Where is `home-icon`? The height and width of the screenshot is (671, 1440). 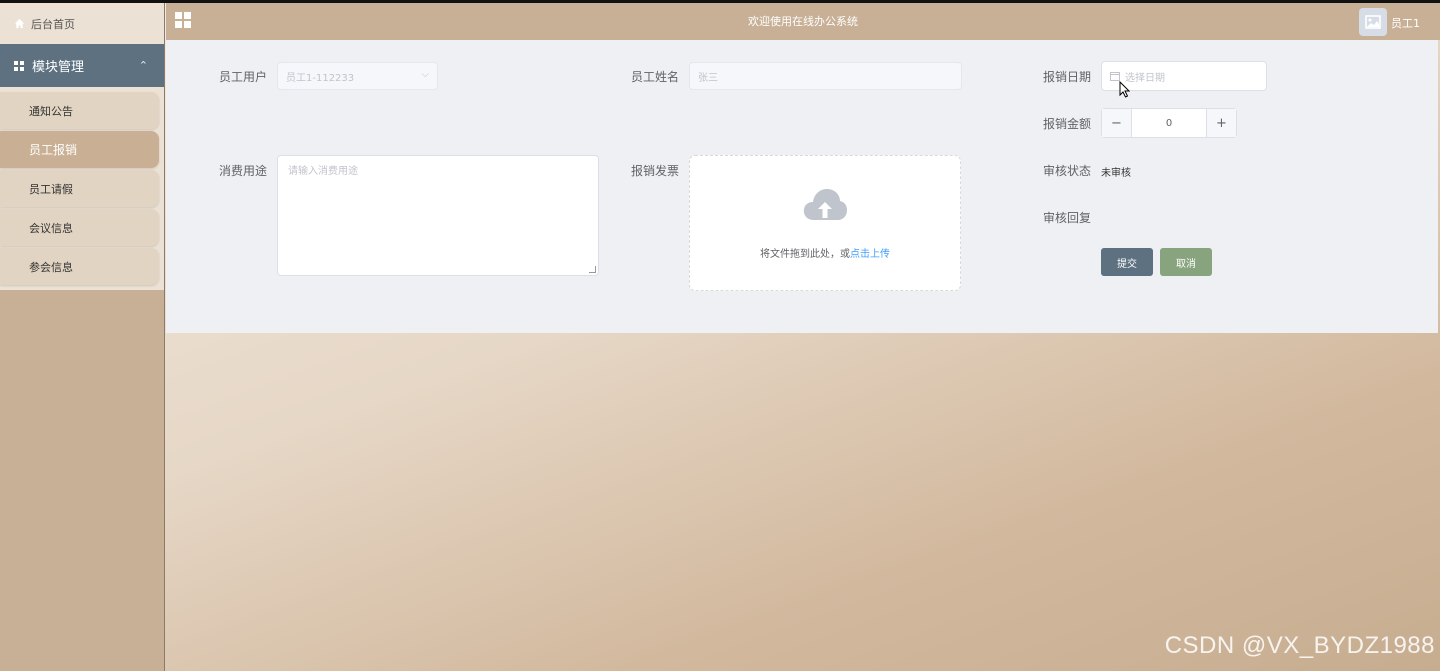
home-icon is located at coordinates (19, 23).